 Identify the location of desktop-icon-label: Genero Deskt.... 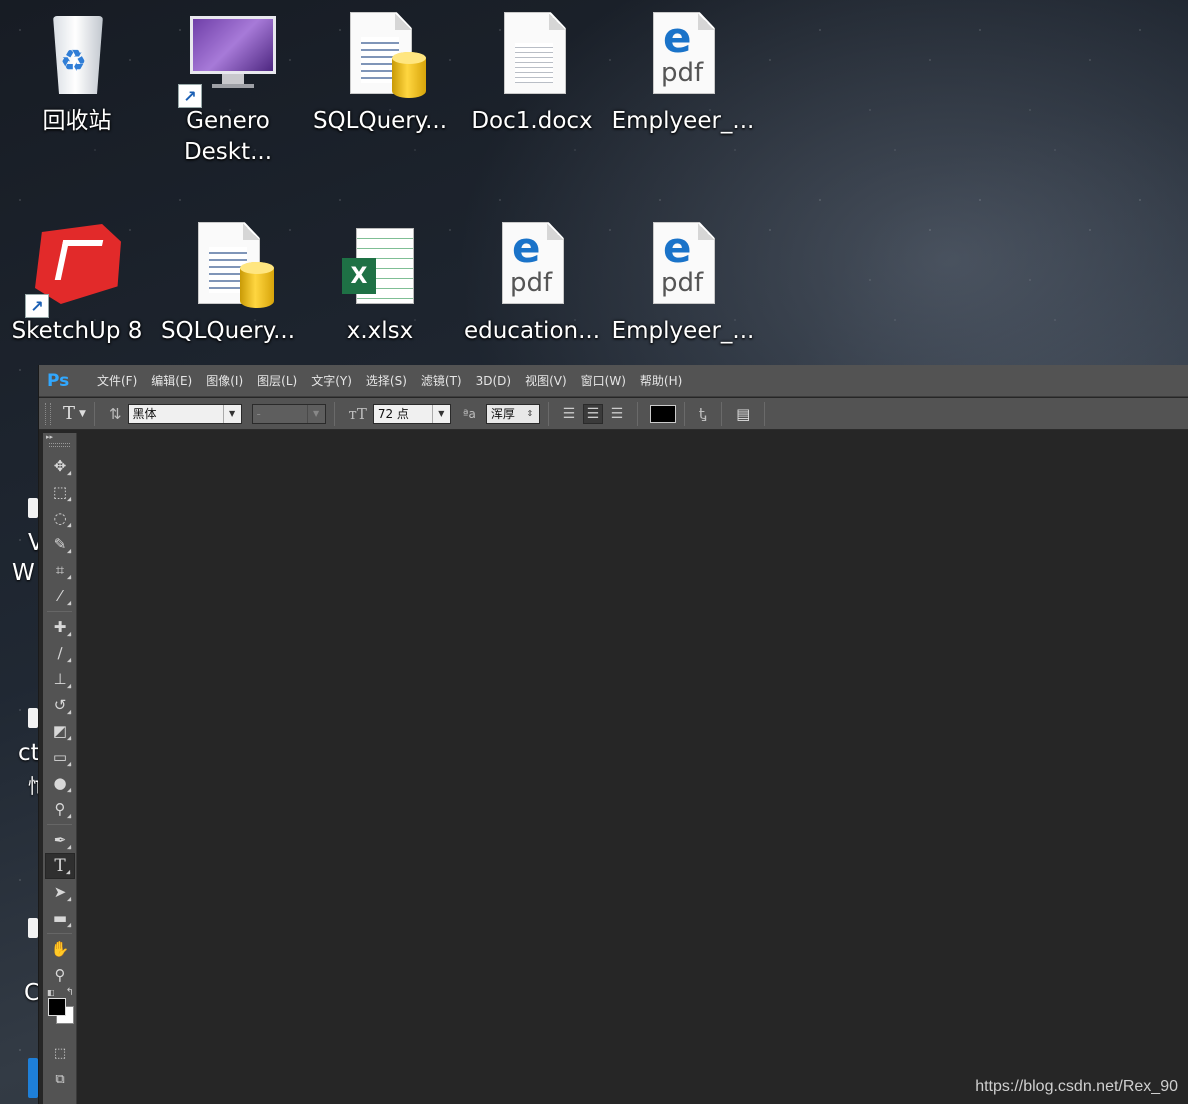
(228, 136).